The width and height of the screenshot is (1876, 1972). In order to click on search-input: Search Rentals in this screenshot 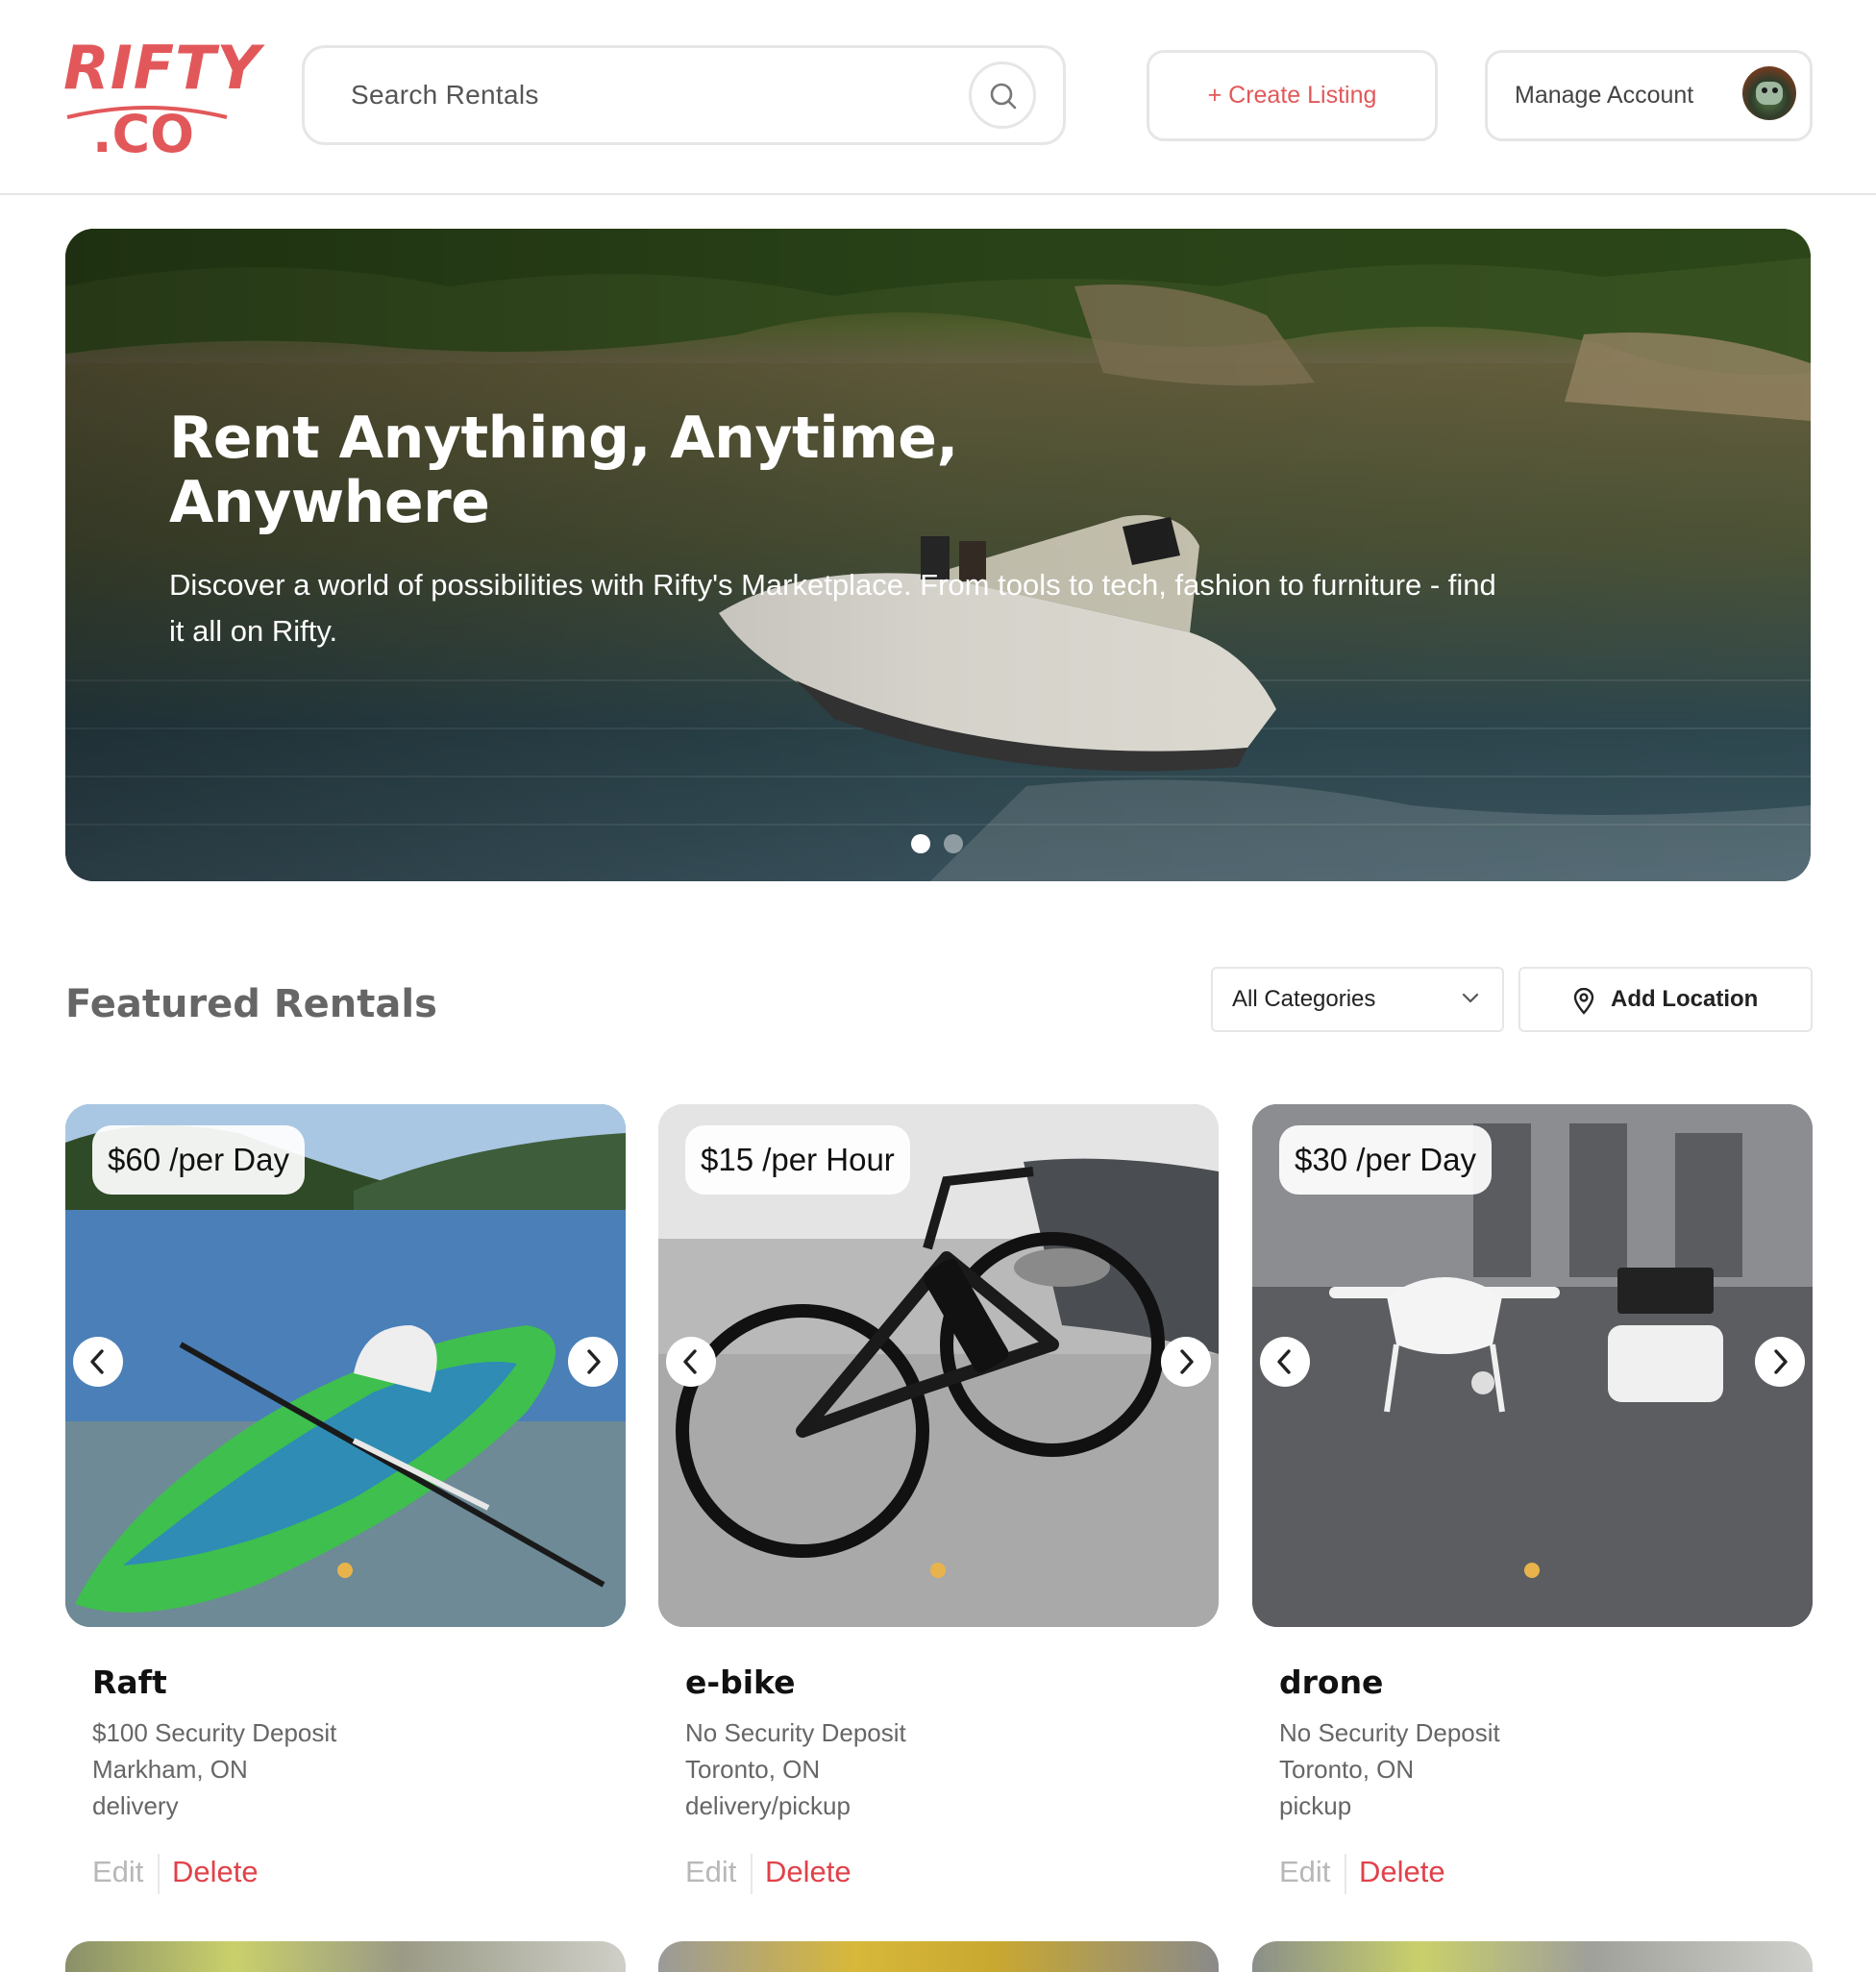, I will do `click(445, 95)`.